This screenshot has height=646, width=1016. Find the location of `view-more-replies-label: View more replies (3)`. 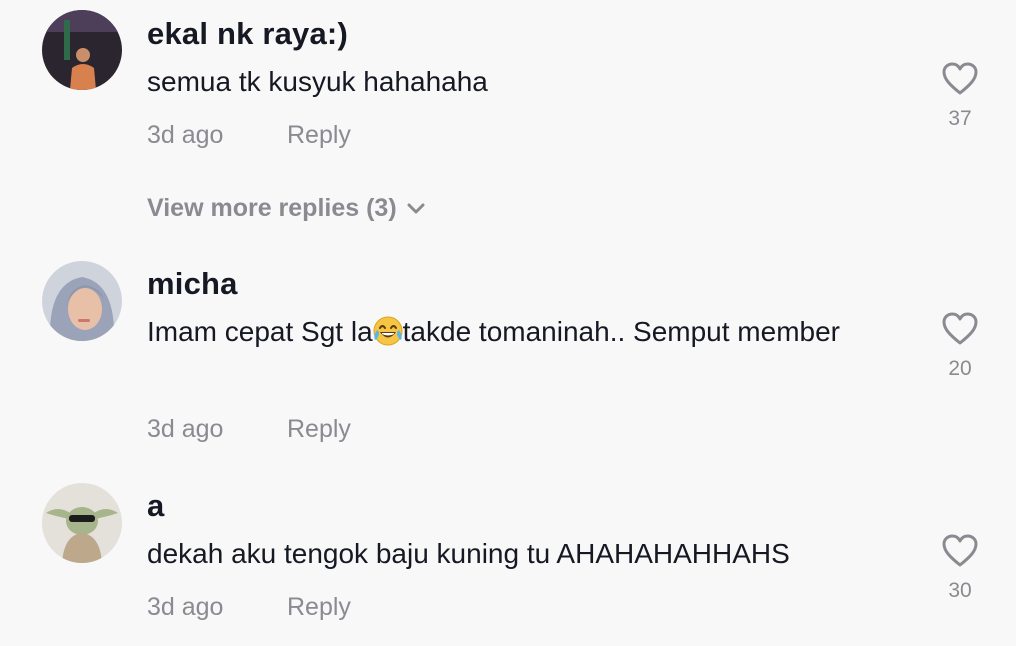

view-more-replies-label: View more replies (3) is located at coordinates (272, 208).